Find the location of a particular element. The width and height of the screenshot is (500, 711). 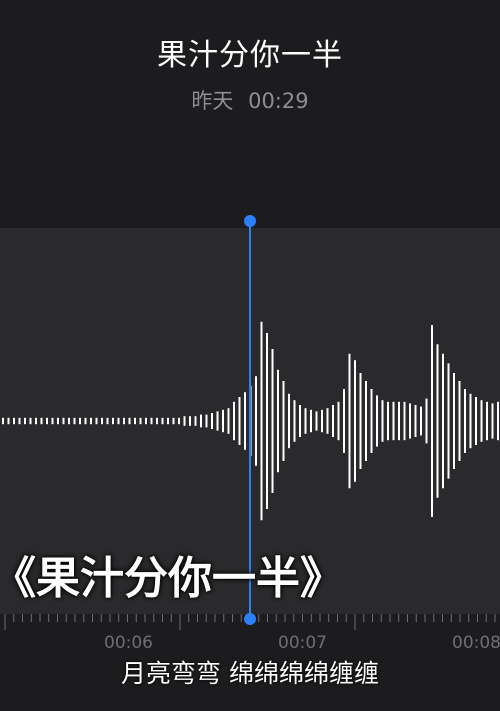

timeline-label: 00:08 is located at coordinates (476, 643).